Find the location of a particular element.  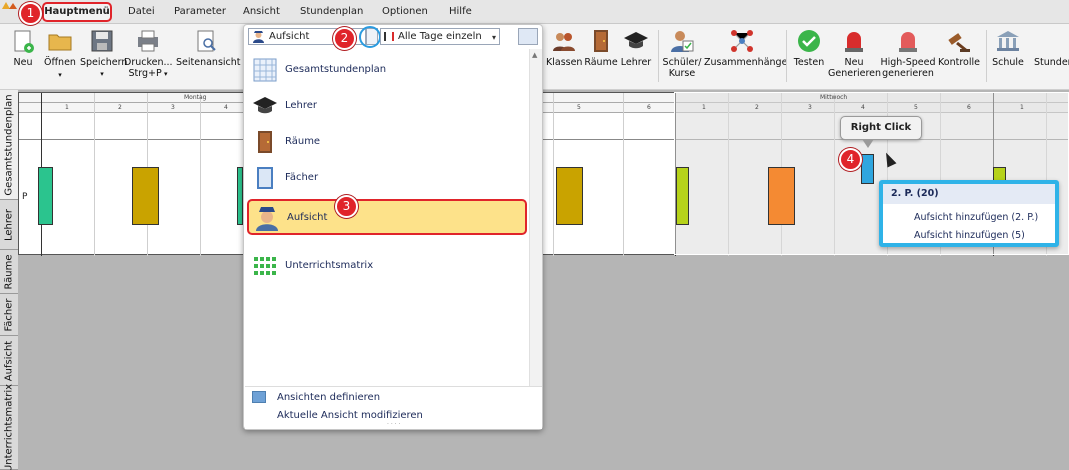

tab-faecher: Fächer is located at coordinates (9, 315).